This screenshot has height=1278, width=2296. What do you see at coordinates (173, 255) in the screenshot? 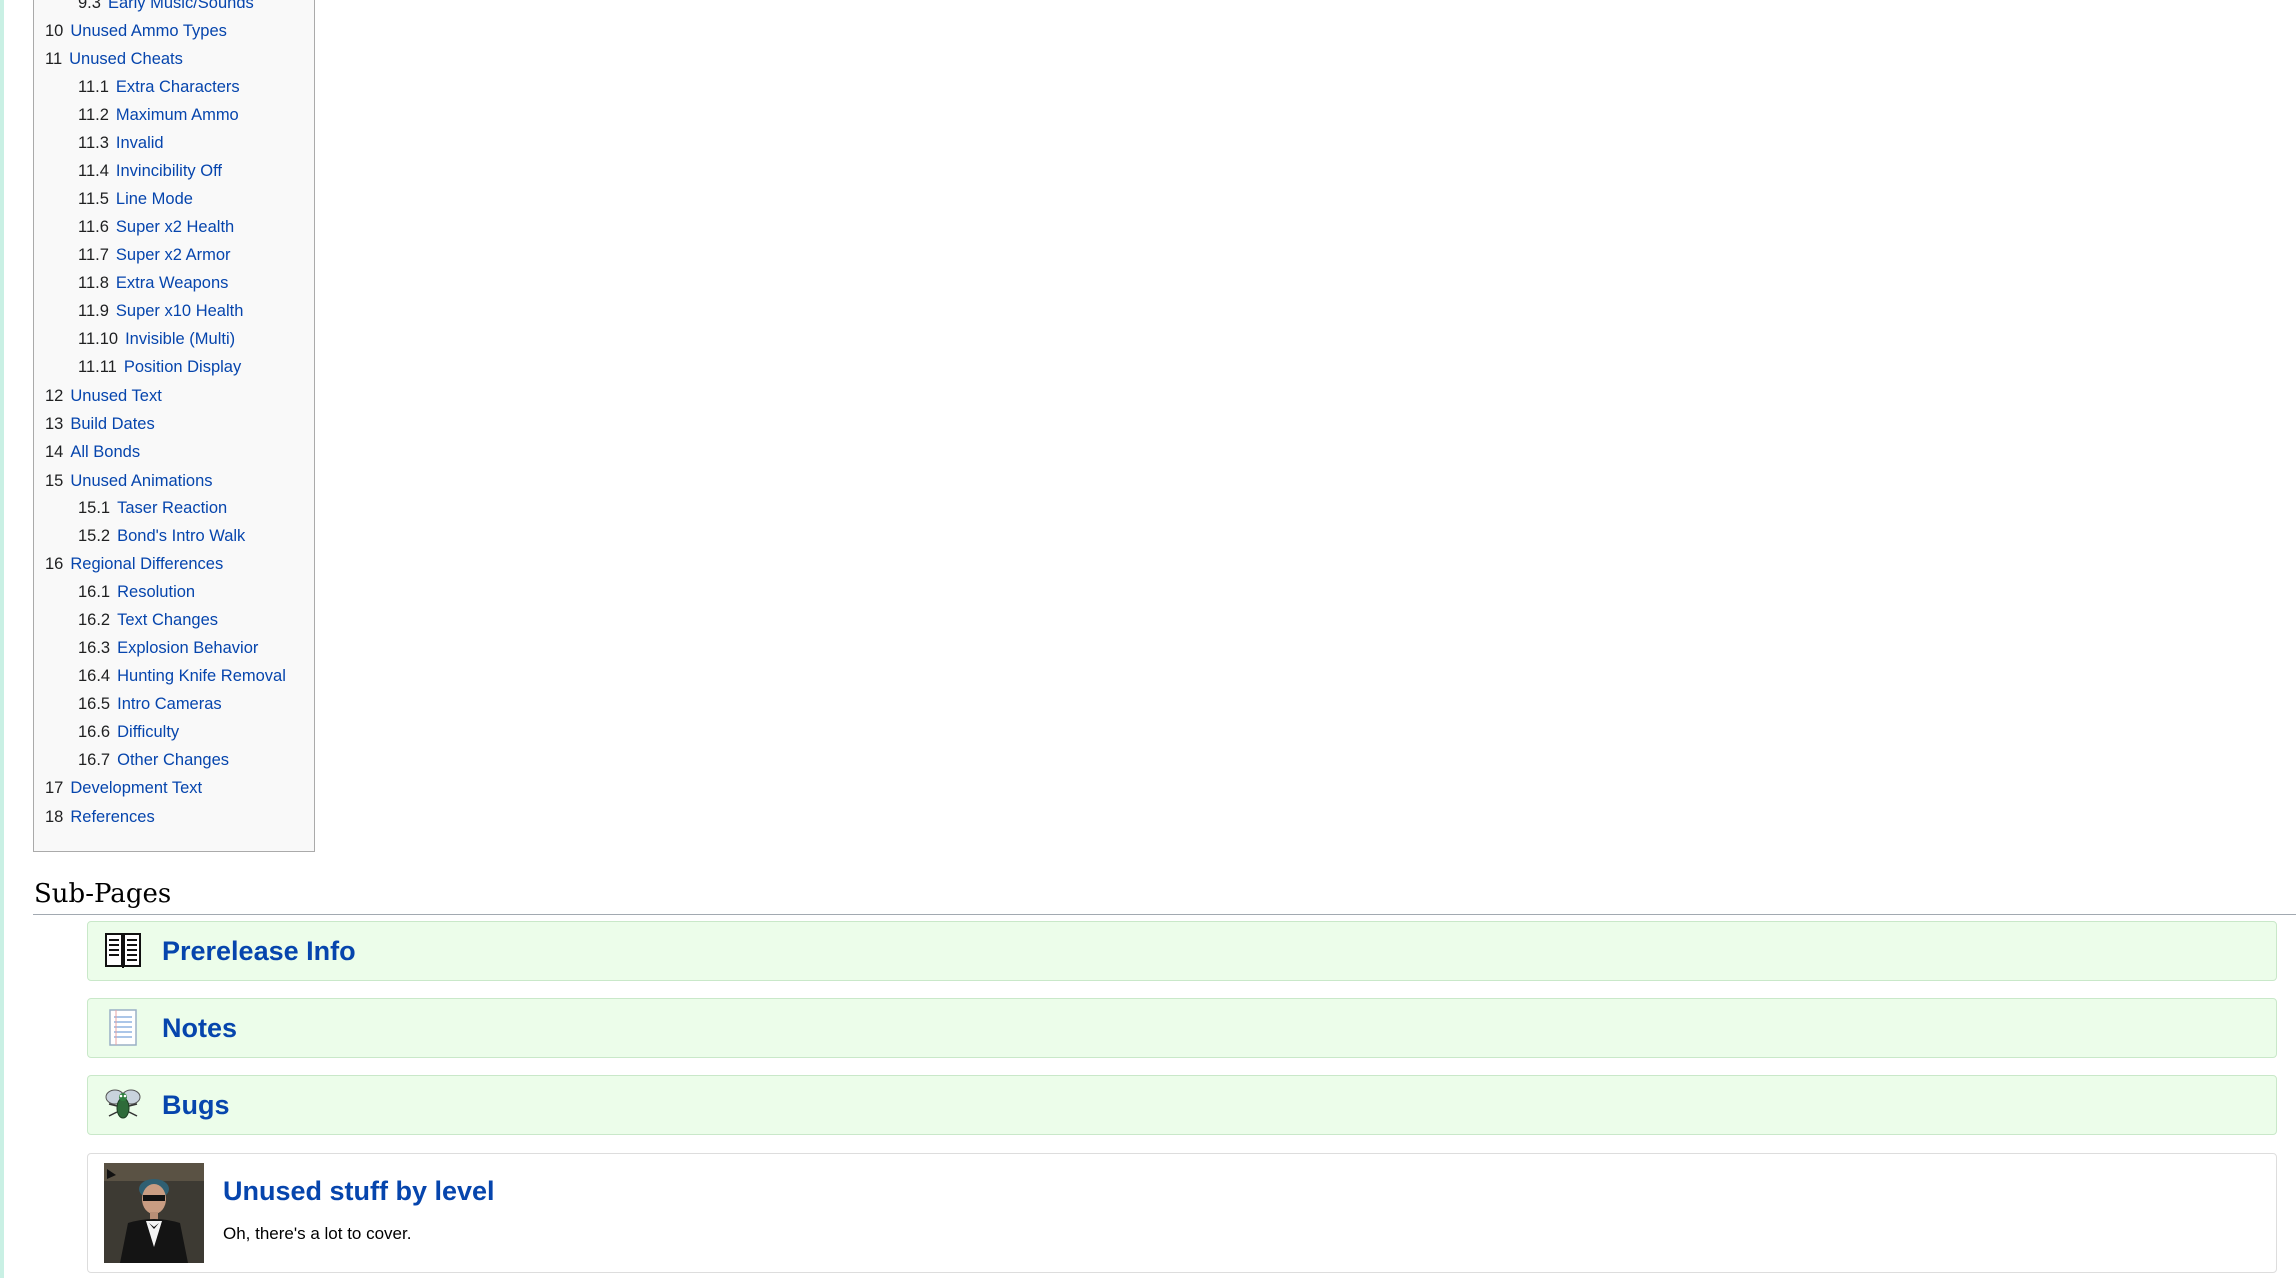
I see `toc-link: Super x2 Armor` at bounding box center [173, 255].